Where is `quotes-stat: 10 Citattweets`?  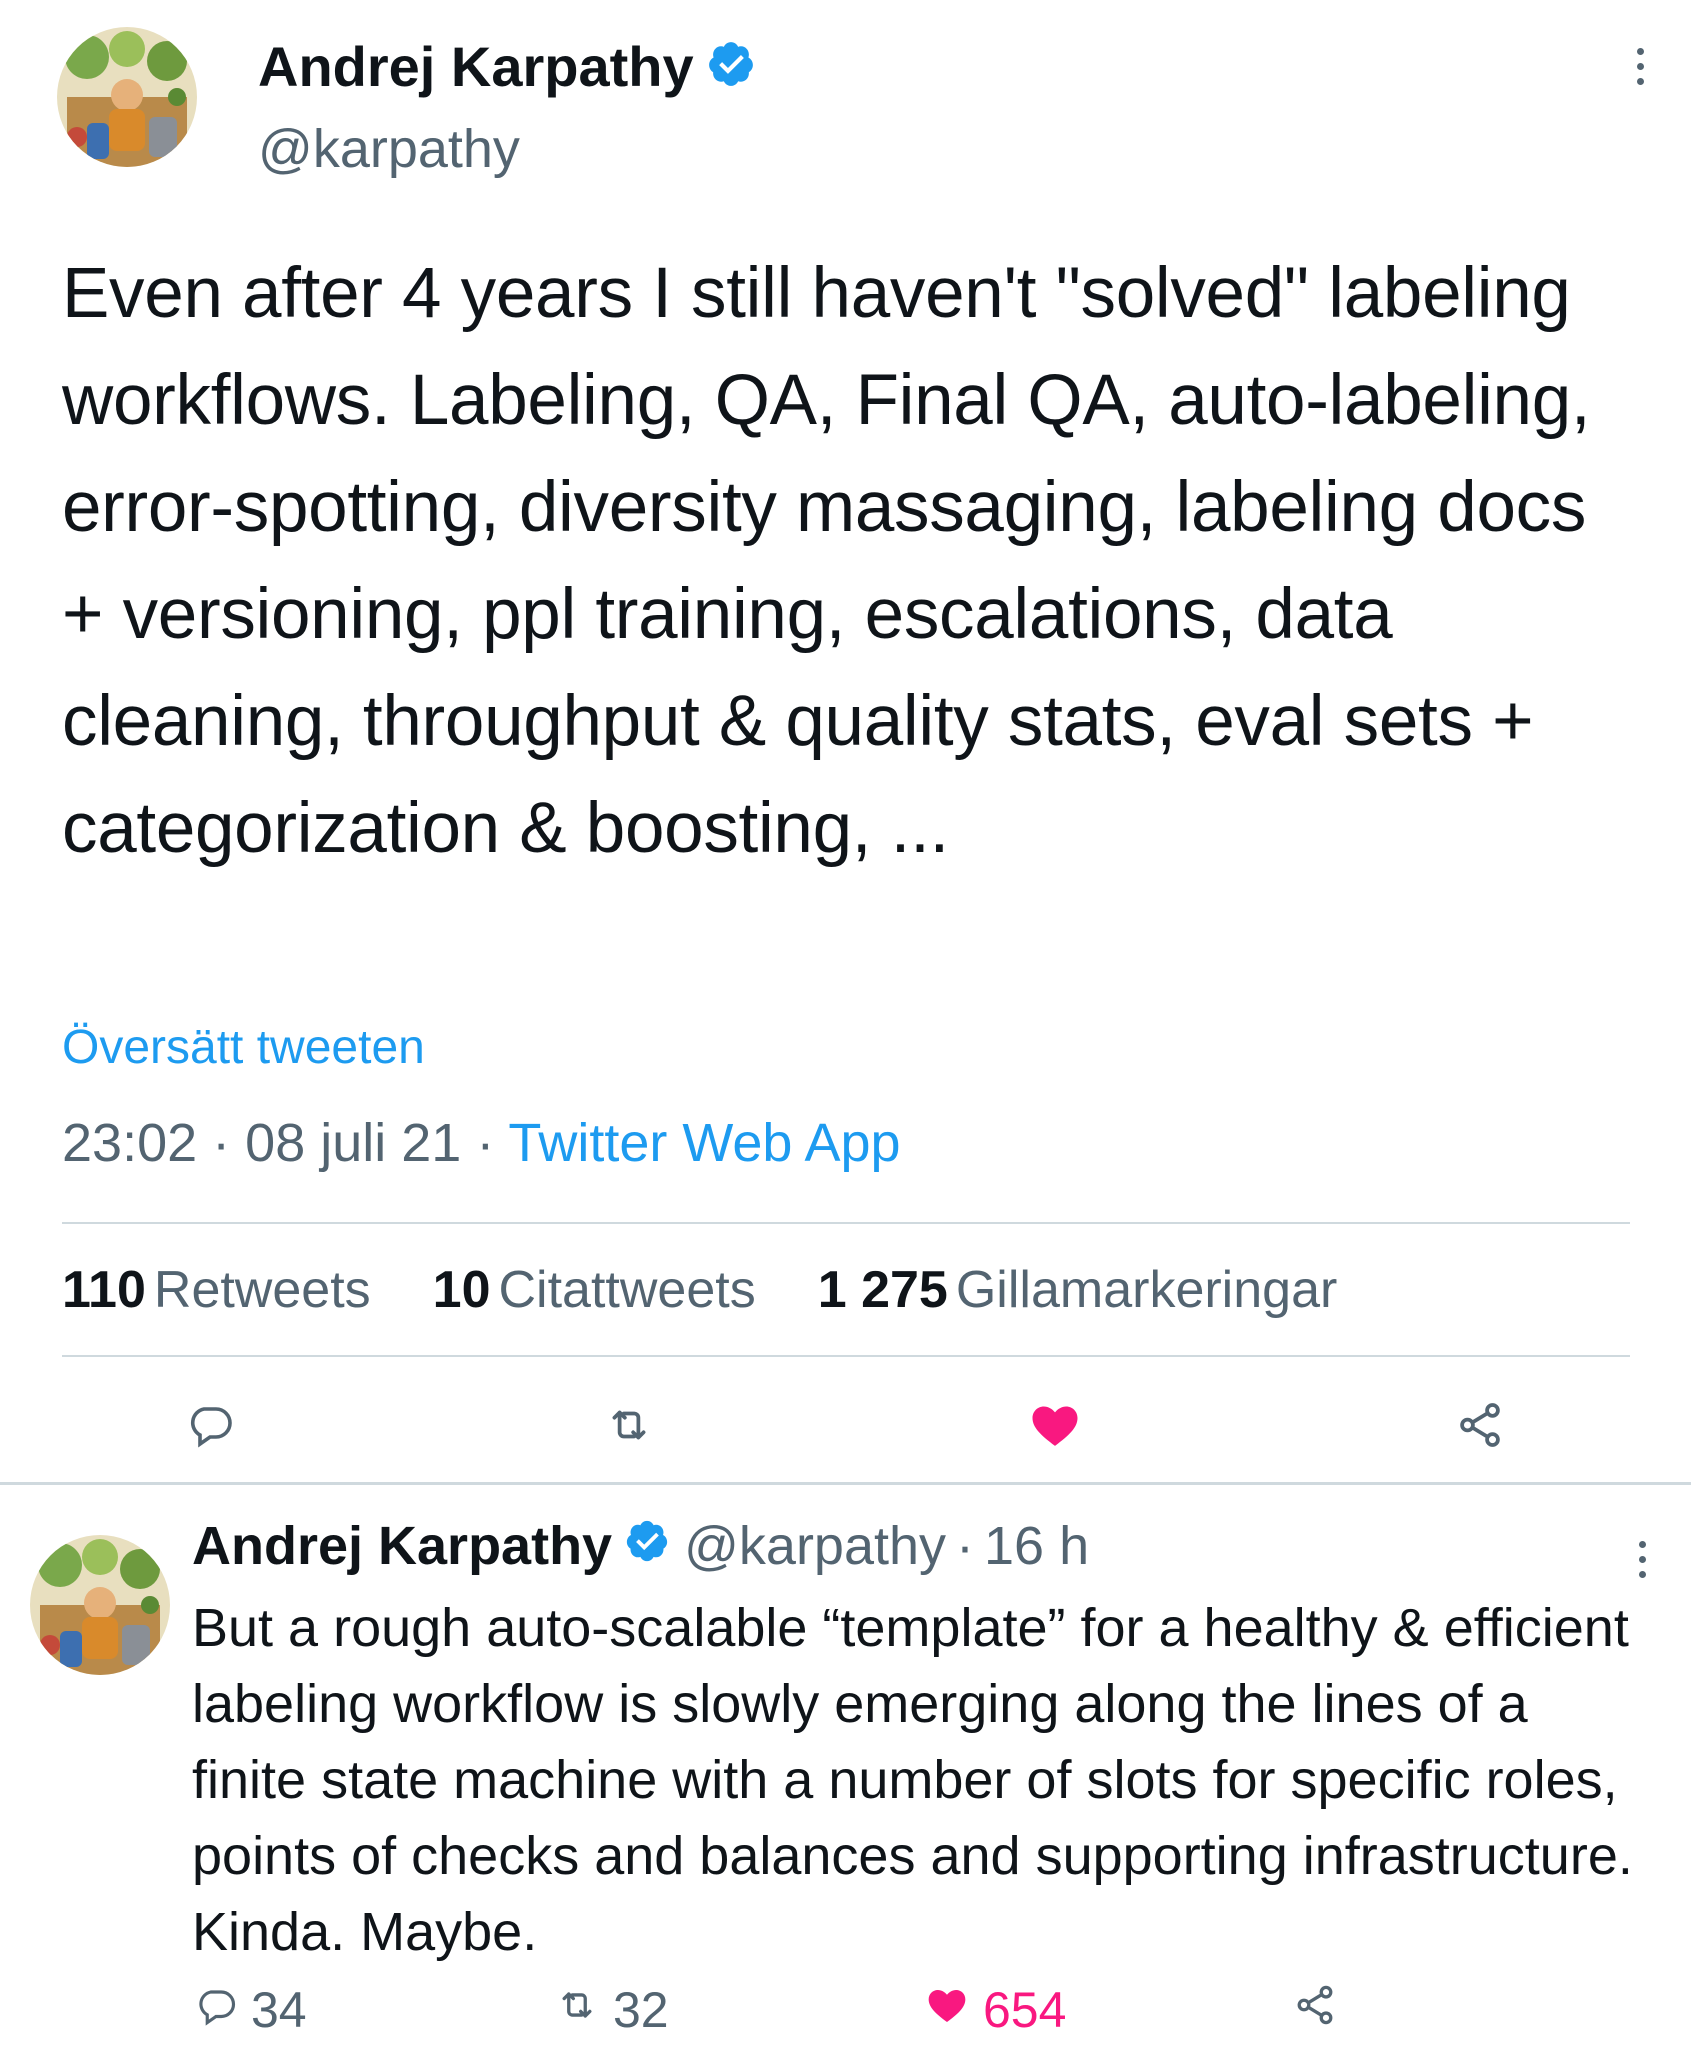
quotes-stat: 10 Citattweets is located at coordinates (594, 1290).